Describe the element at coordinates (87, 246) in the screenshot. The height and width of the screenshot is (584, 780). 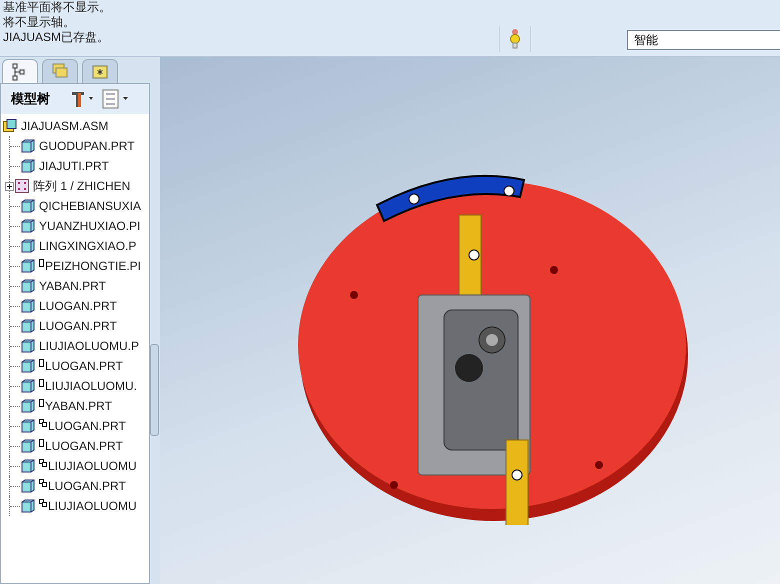
I see `tree-item: LINGXINGXIAO.P` at that location.